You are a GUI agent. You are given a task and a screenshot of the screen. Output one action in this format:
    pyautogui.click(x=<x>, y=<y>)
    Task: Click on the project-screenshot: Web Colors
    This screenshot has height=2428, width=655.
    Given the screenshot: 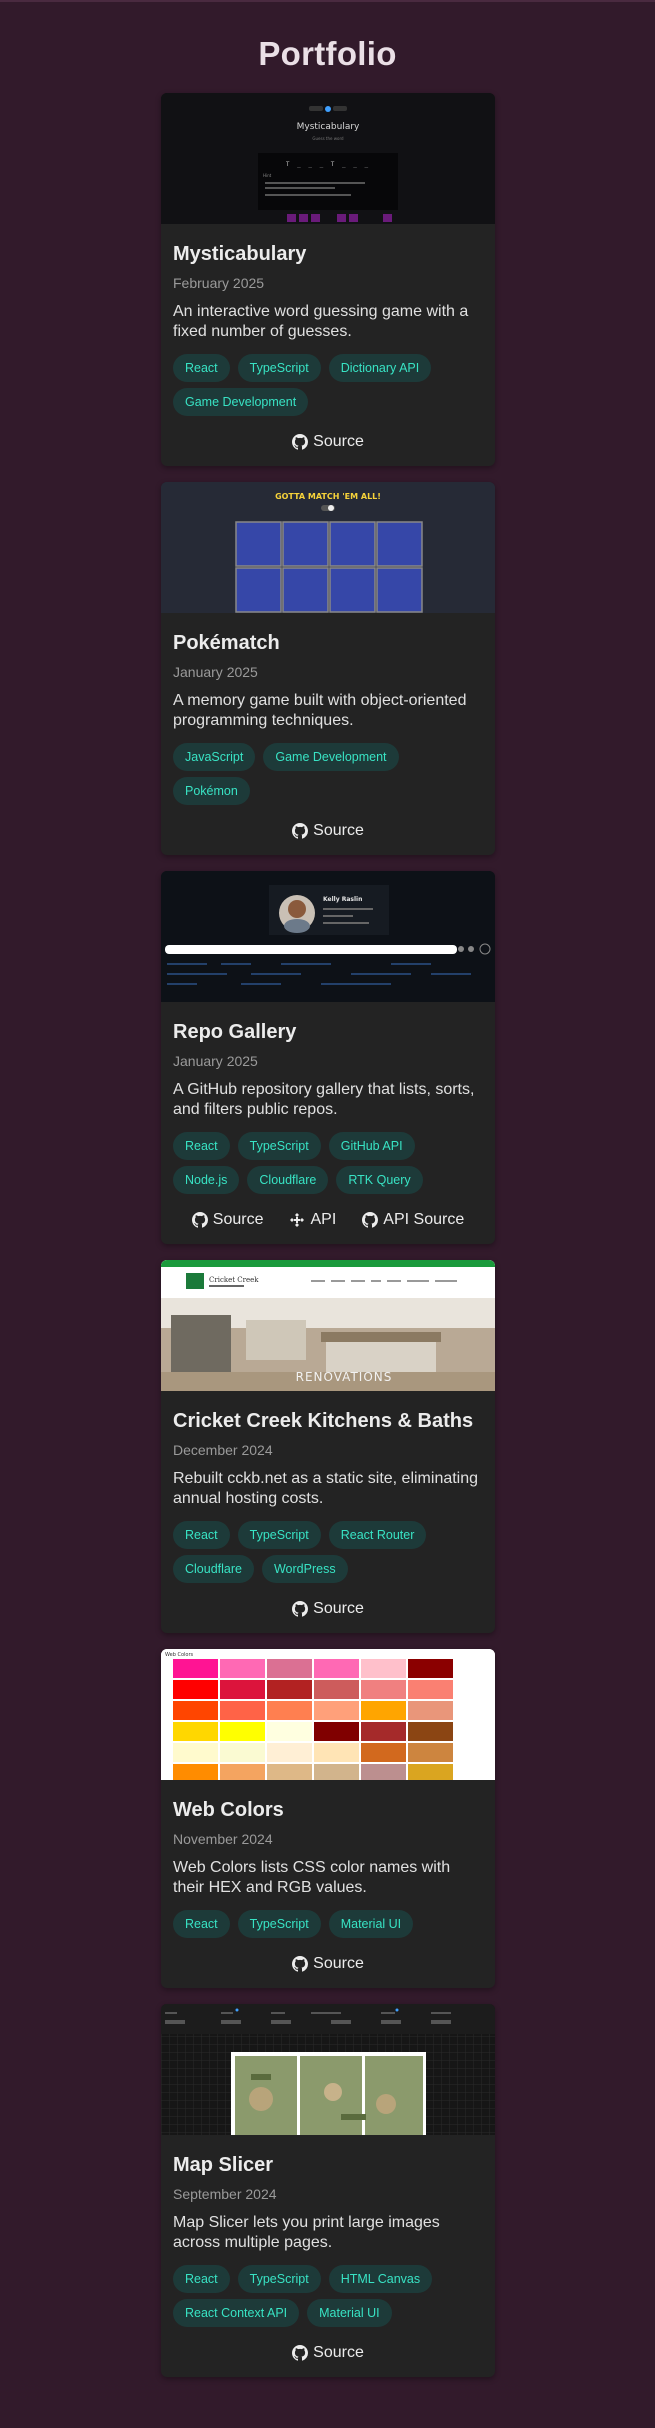 What is the action you would take?
    pyautogui.click(x=328, y=1714)
    